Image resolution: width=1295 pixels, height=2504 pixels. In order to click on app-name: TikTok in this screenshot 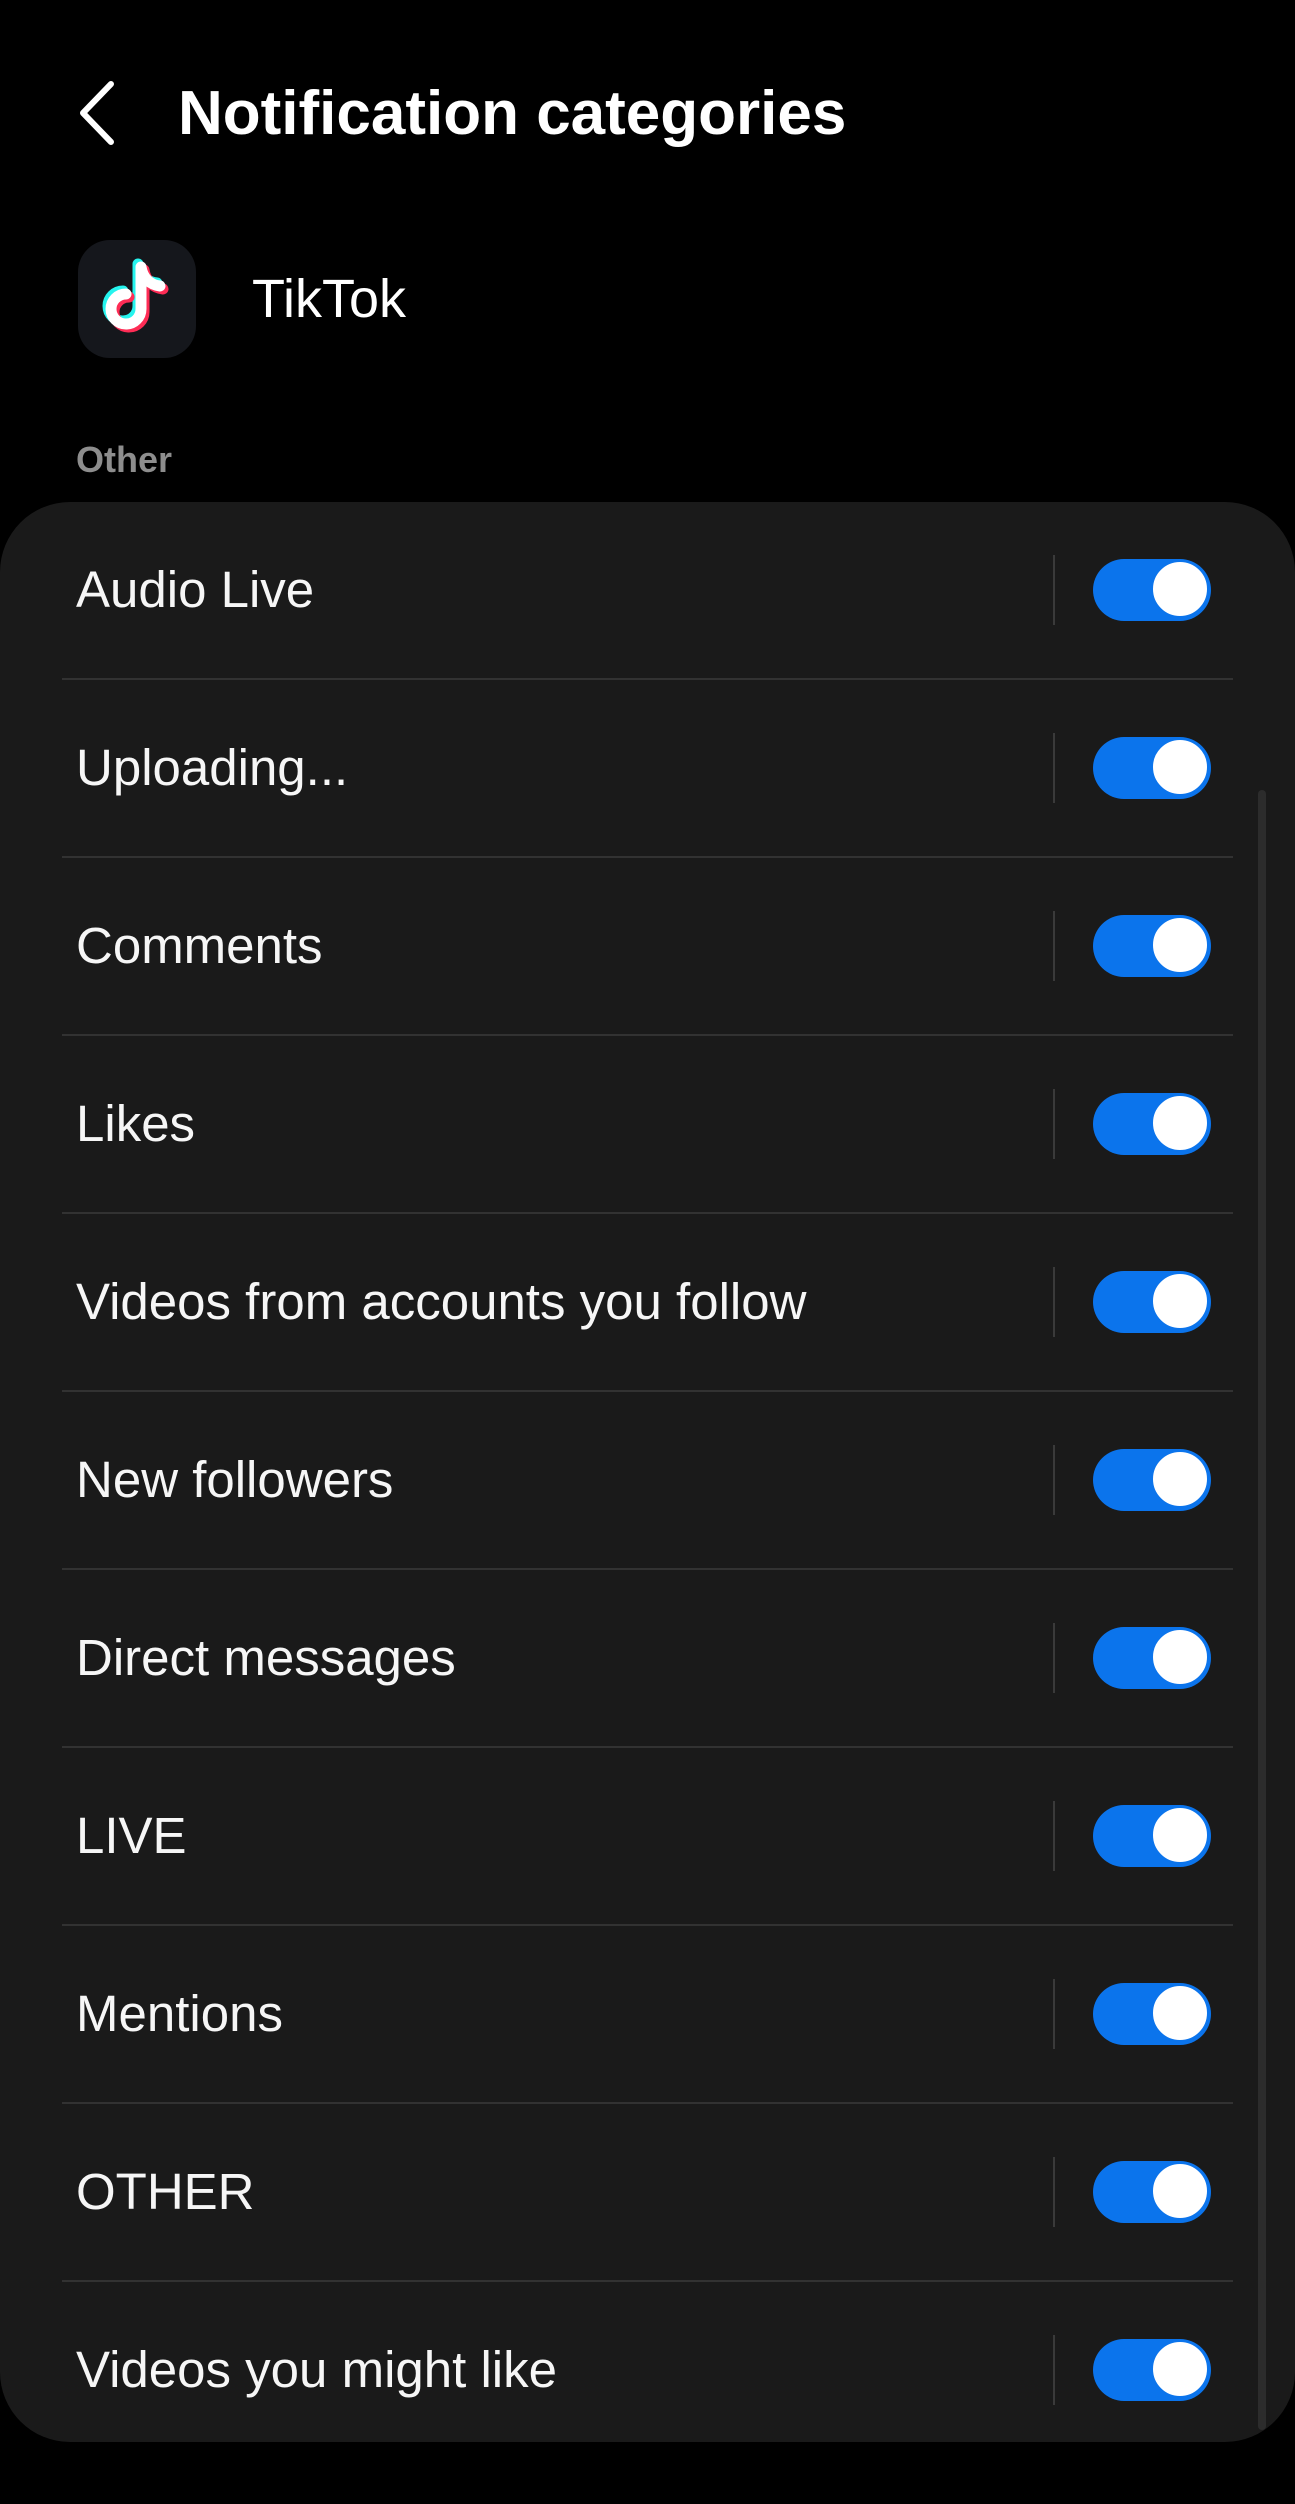, I will do `click(329, 299)`.